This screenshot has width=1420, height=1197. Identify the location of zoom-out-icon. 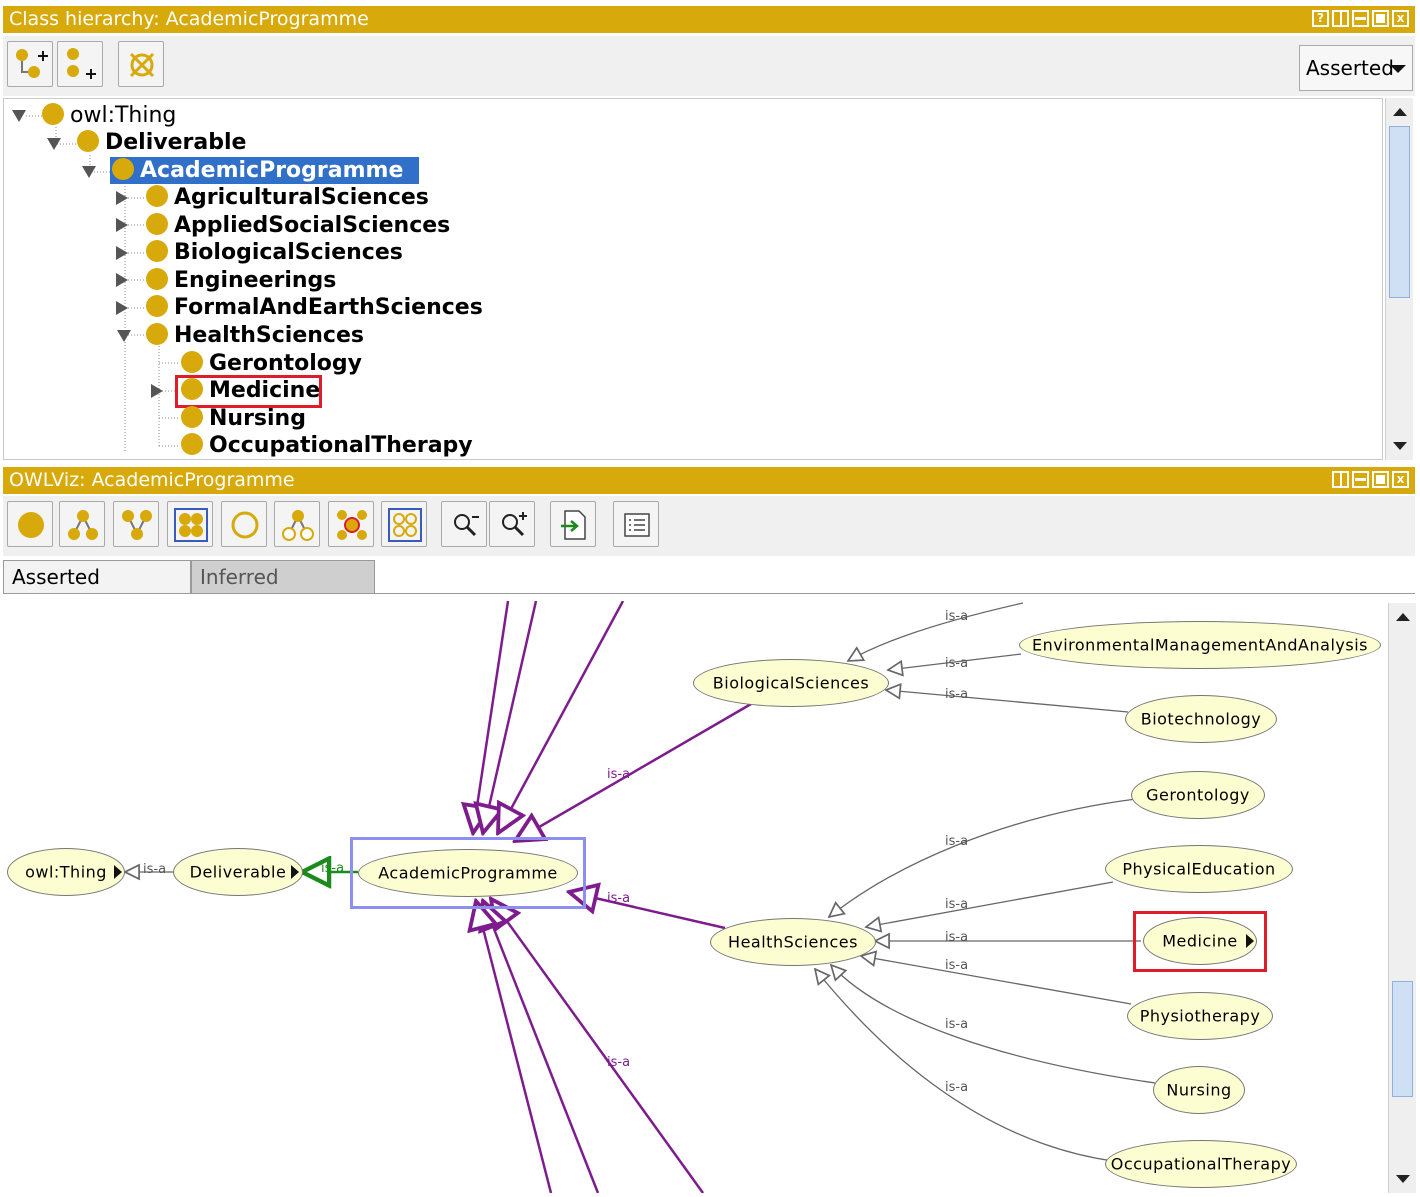
(466, 525).